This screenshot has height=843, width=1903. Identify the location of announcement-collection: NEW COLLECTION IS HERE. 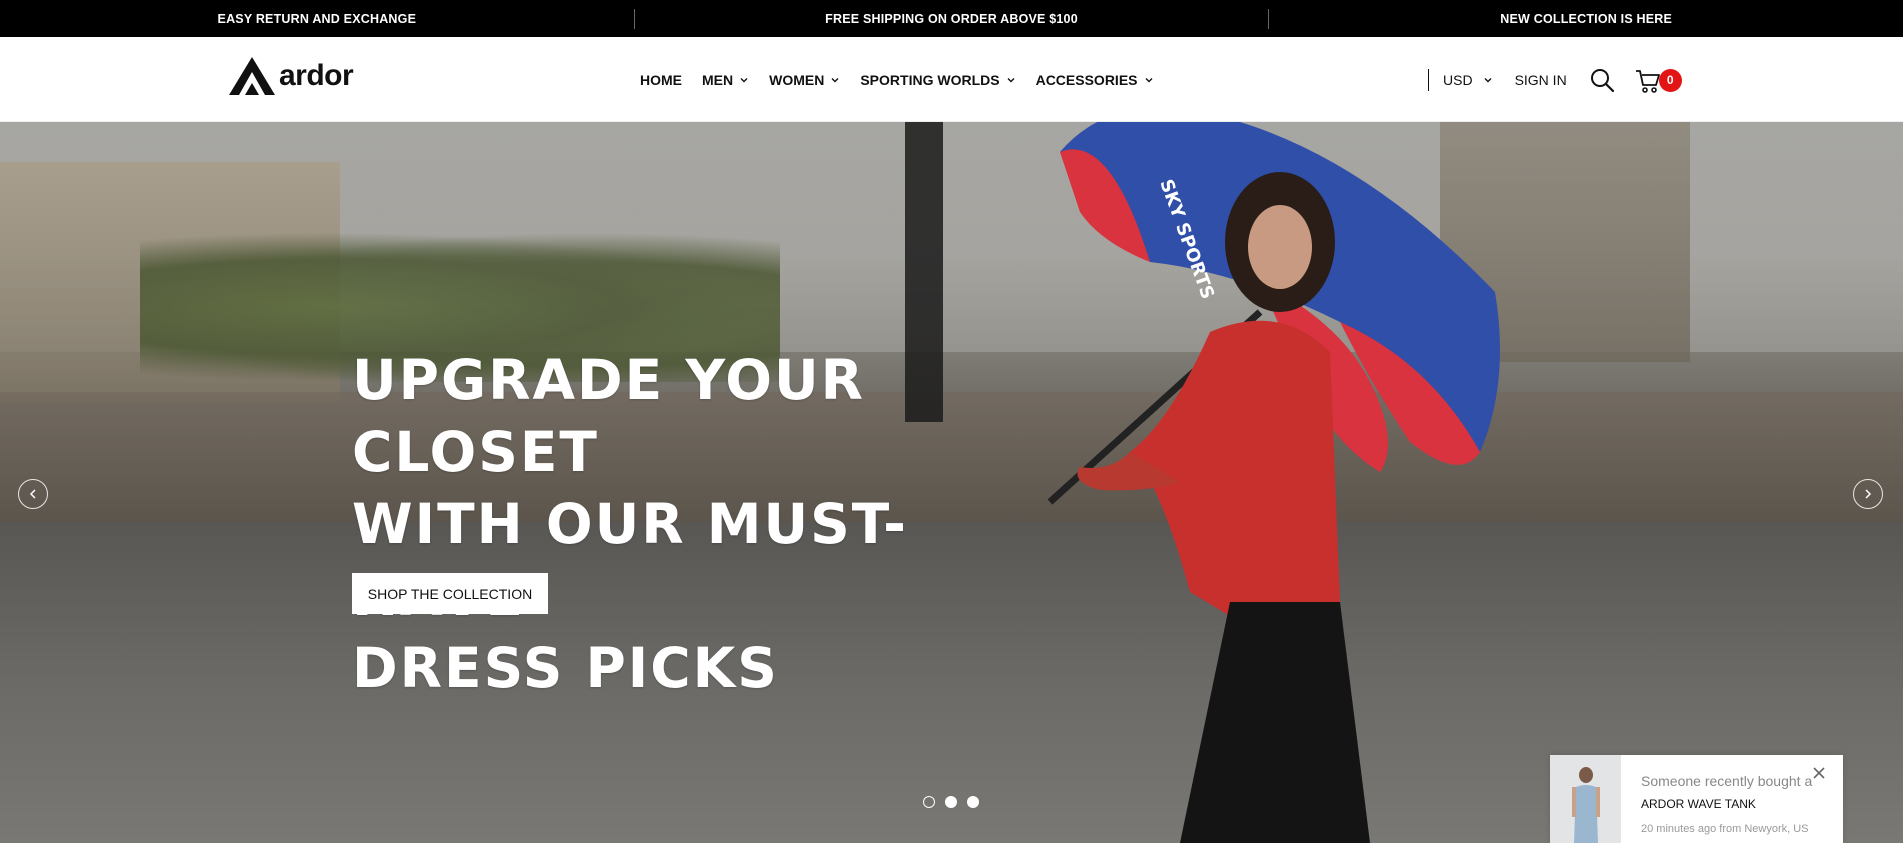
(1586, 18).